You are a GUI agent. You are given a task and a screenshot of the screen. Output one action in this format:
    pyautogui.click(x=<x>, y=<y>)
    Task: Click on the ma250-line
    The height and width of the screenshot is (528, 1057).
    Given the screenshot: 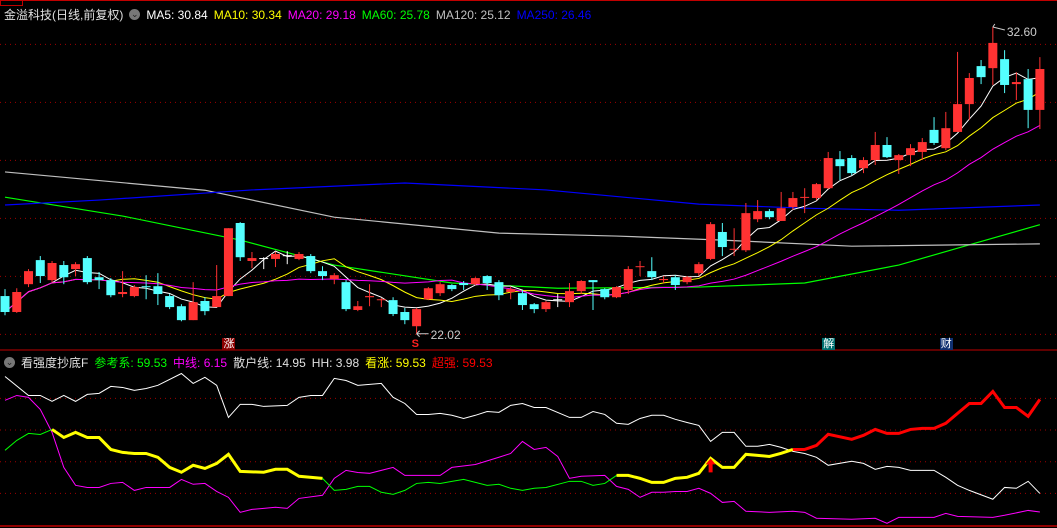 What is the action you would take?
    pyautogui.click(x=522, y=196)
    